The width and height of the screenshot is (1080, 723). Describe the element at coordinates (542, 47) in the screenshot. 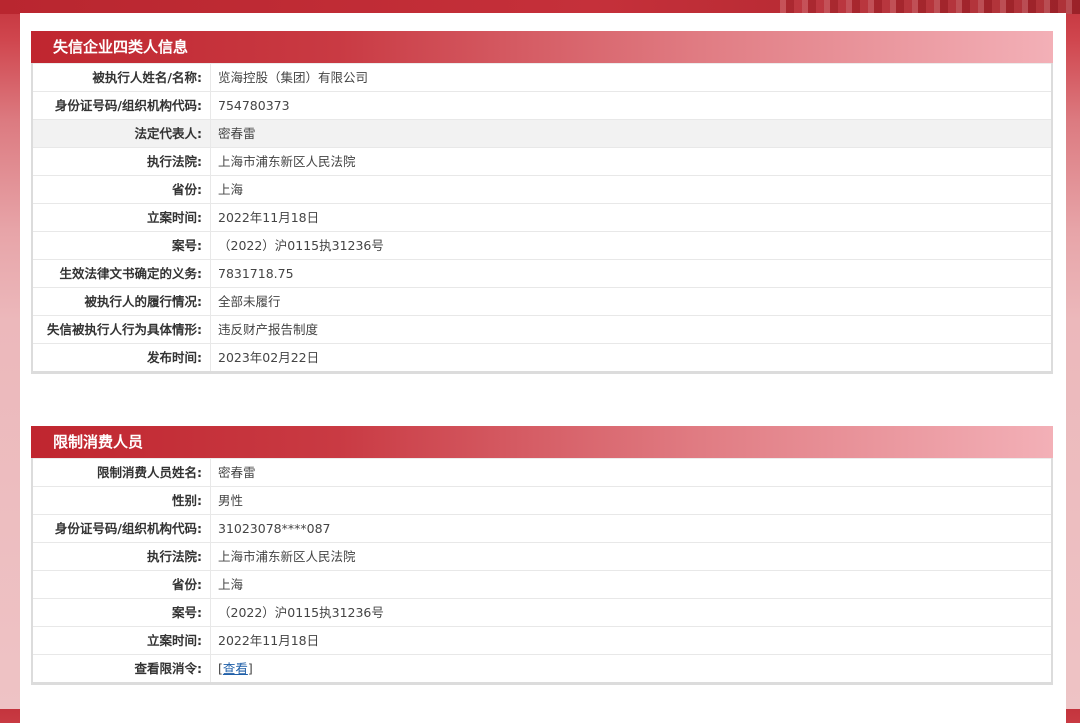

I see `section-title: 失信企业四类人信息` at that location.